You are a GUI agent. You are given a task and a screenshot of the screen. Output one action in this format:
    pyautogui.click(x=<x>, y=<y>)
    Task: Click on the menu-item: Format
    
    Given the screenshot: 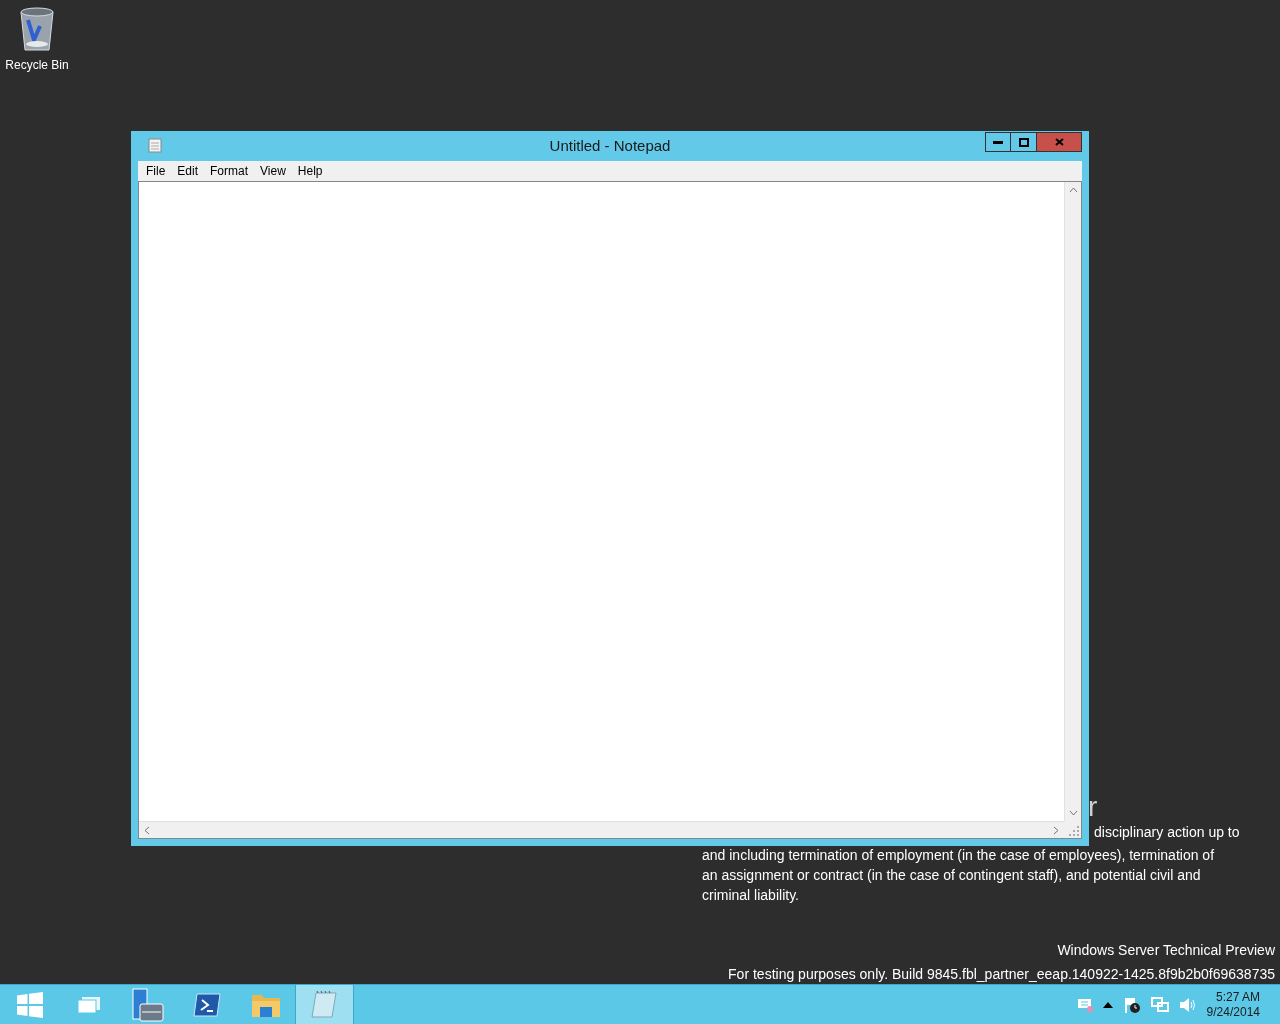 What is the action you would take?
    pyautogui.click(x=229, y=171)
    